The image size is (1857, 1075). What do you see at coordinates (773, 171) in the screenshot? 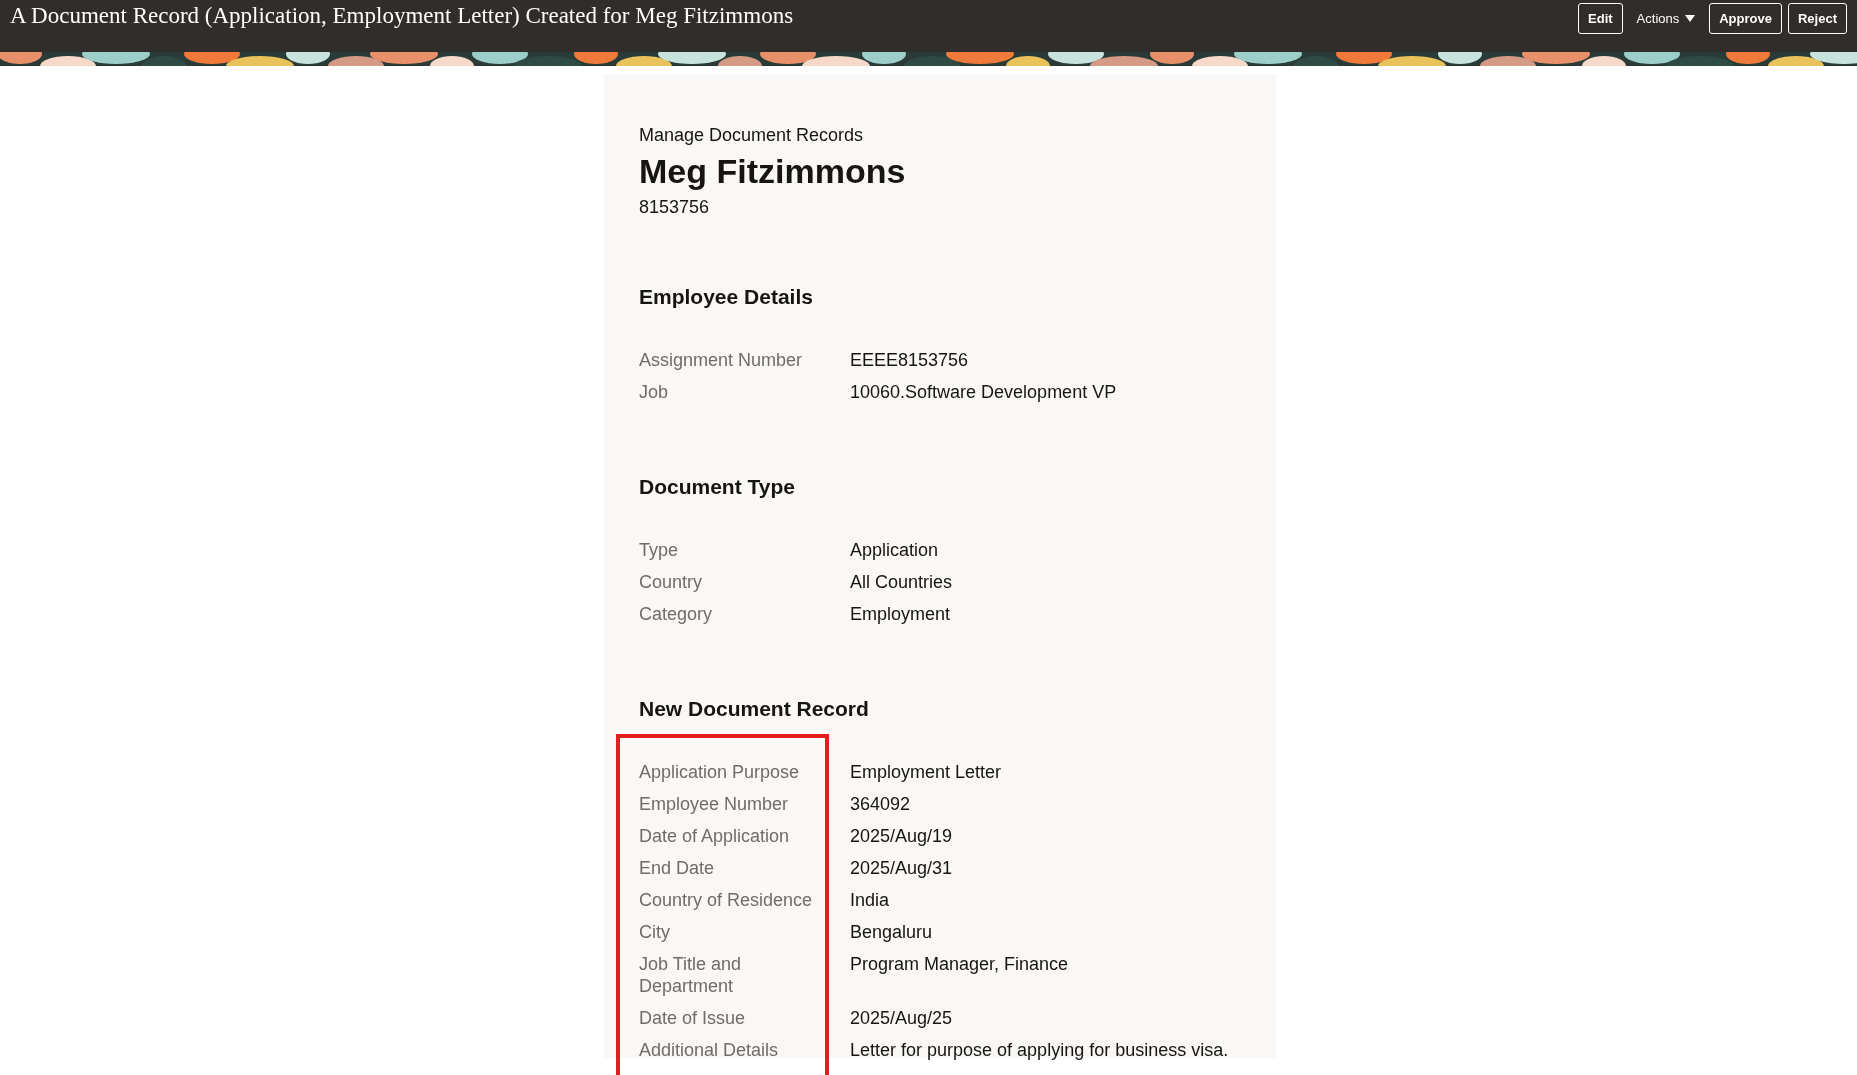
I see `person-name: Meg Fitzimmons` at bounding box center [773, 171].